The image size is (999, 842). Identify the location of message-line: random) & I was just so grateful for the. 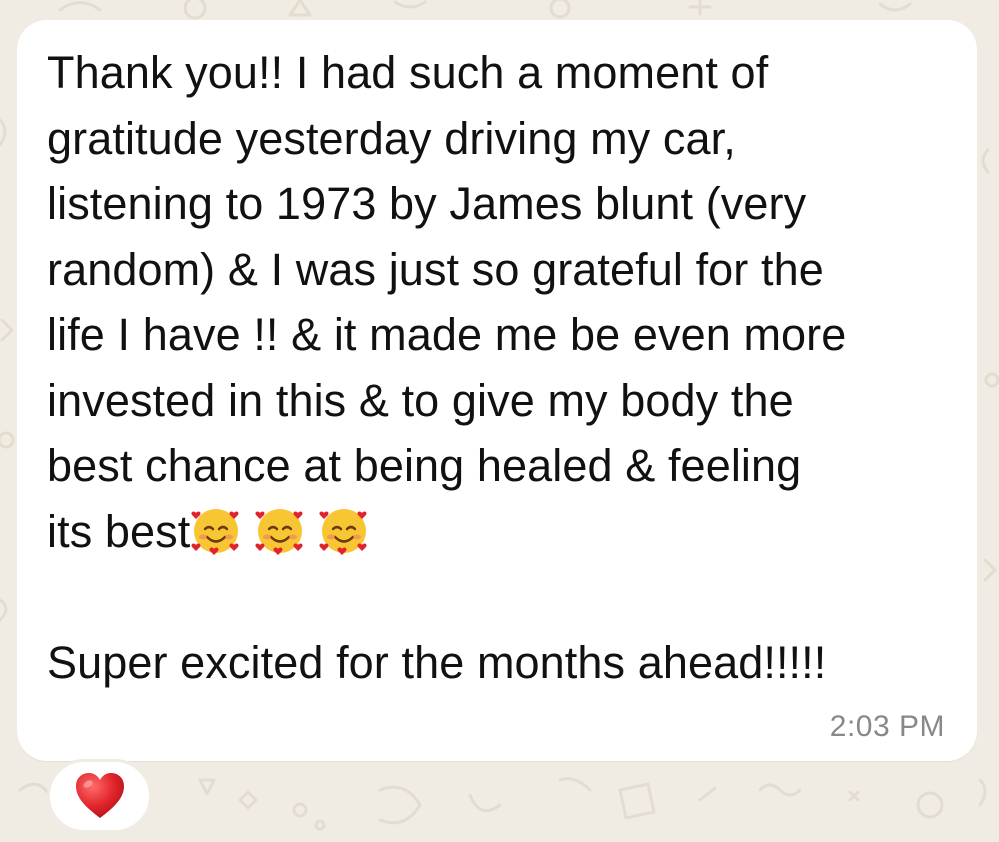
(435, 269).